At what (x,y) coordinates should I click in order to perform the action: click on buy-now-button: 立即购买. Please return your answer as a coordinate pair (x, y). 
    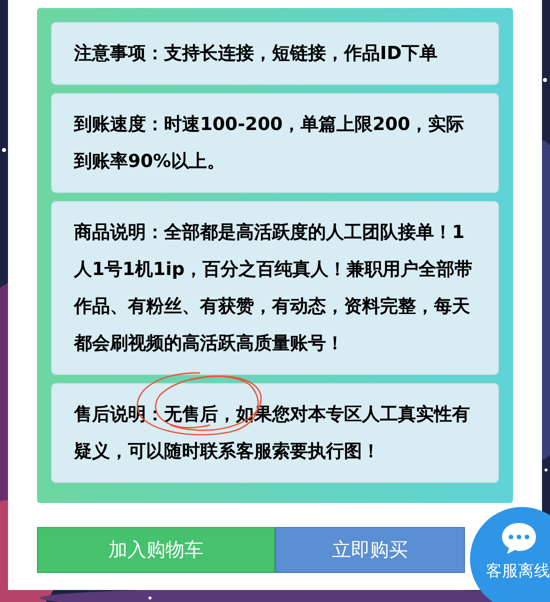
    Looking at the image, I should click on (370, 550).